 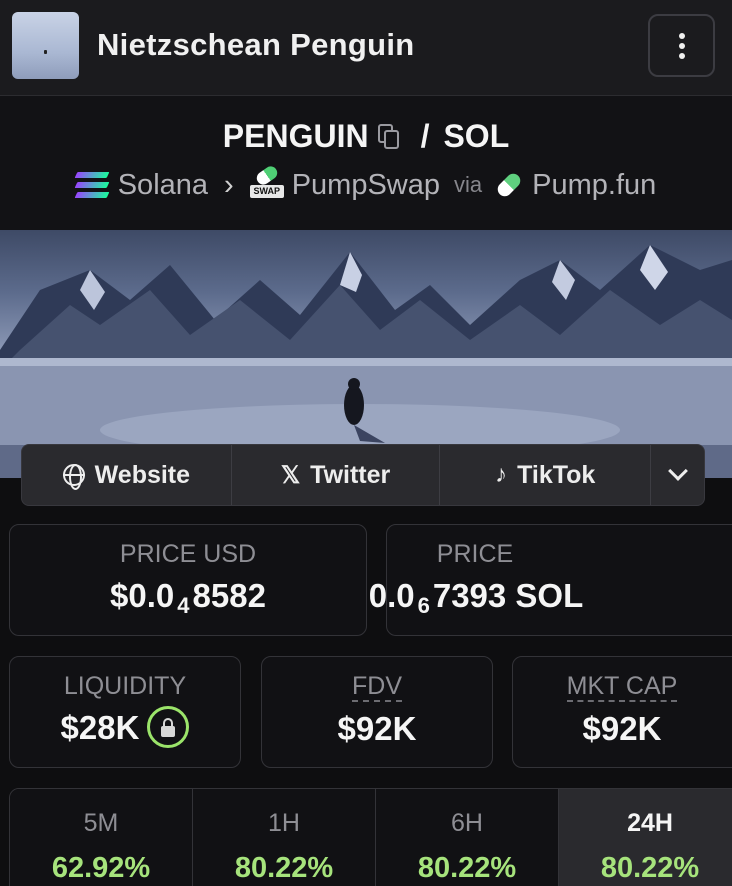 What do you see at coordinates (475, 554) in the screenshot?
I see `price-sol-label: PRICE` at bounding box center [475, 554].